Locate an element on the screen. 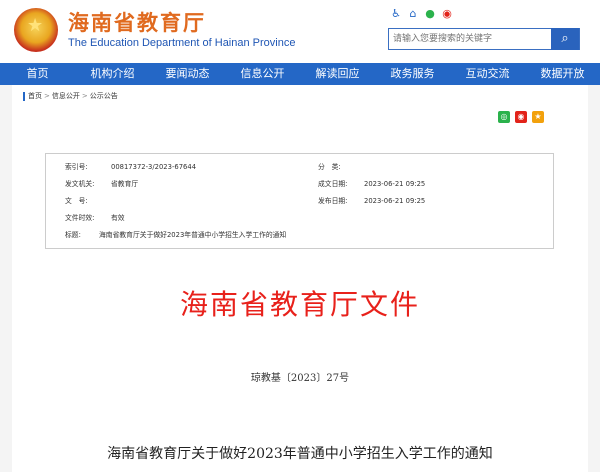 The height and width of the screenshot is (472, 600). meta-index: 索引号: 00817372-3/2023-67644 is located at coordinates (130, 167).